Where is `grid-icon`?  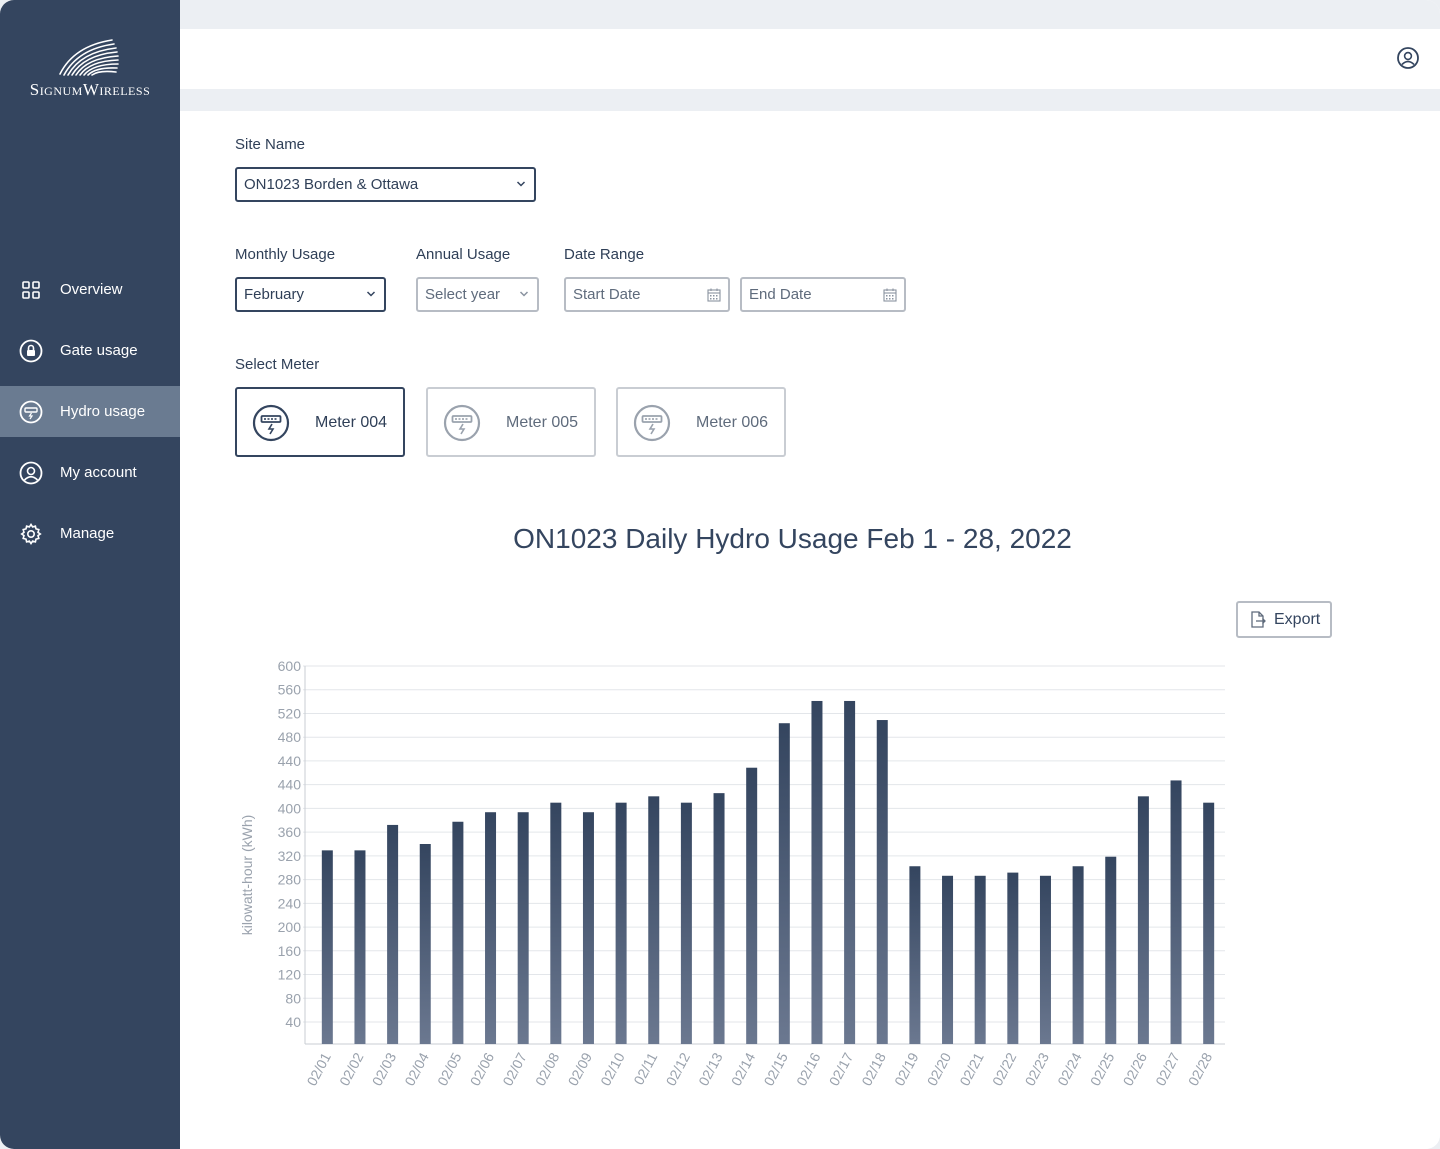 grid-icon is located at coordinates (31, 290).